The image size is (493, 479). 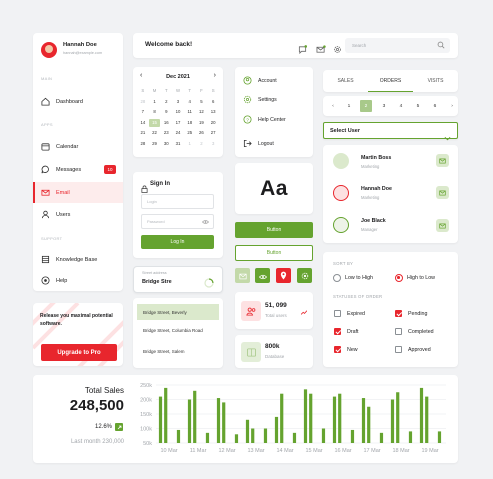 What do you see at coordinates (178, 312) in the screenshot?
I see `dropdown-option: Bridge Street, Beverly` at bounding box center [178, 312].